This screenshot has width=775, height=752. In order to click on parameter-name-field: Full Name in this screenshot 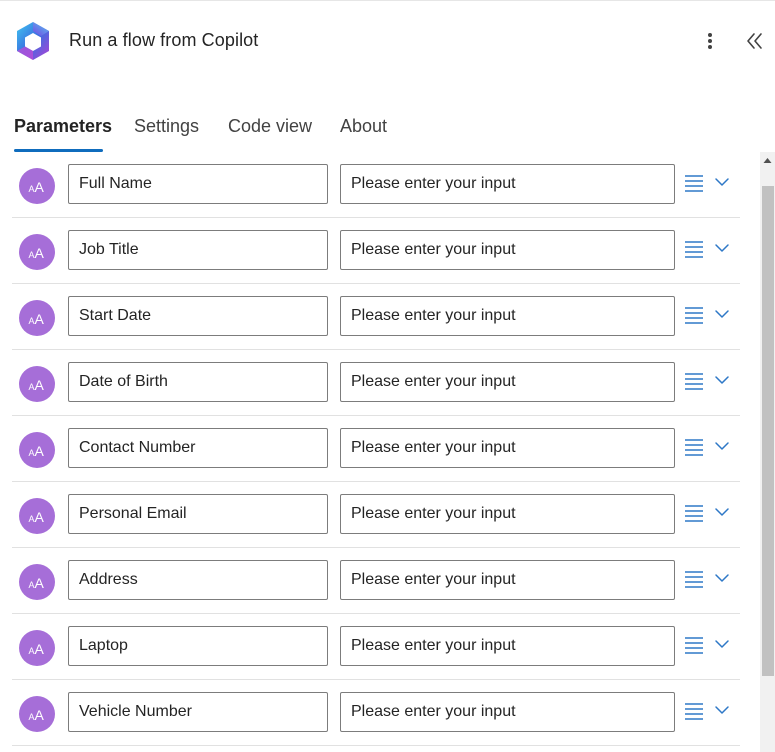, I will do `click(198, 184)`.